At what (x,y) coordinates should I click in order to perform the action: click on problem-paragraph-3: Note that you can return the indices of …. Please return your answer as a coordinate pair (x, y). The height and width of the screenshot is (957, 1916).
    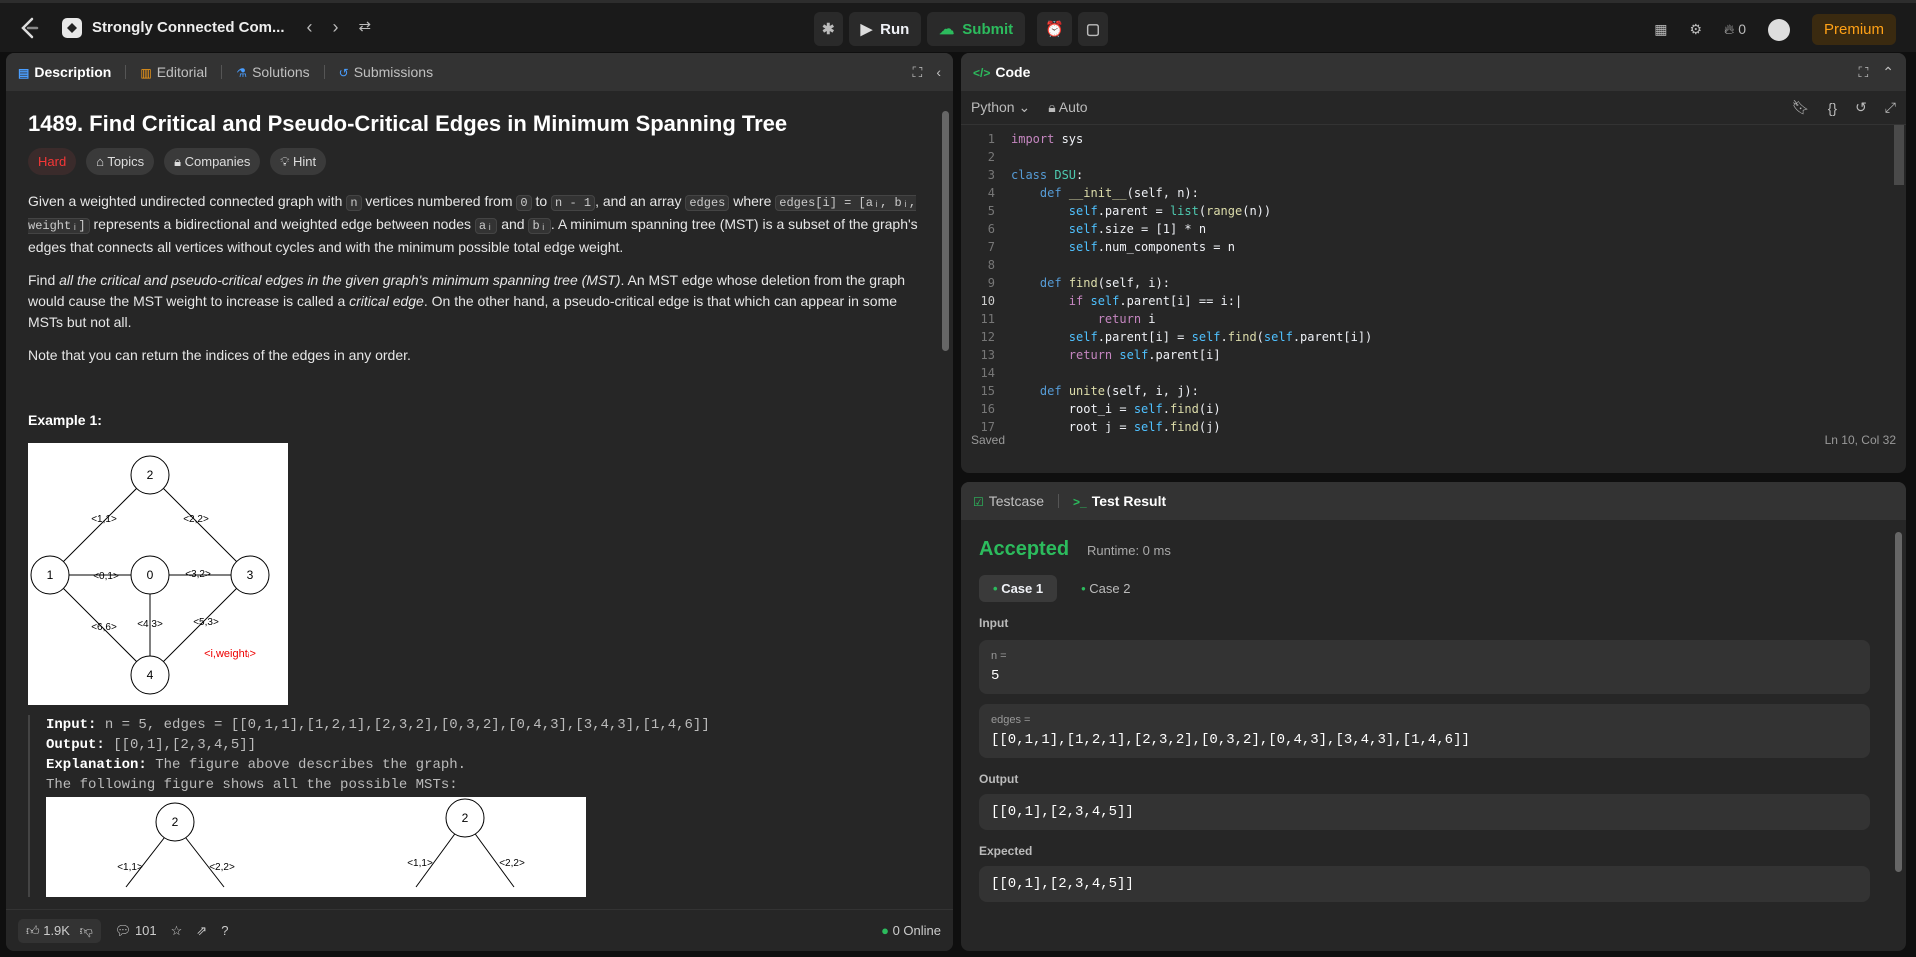
    Looking at the image, I should click on (219, 355).